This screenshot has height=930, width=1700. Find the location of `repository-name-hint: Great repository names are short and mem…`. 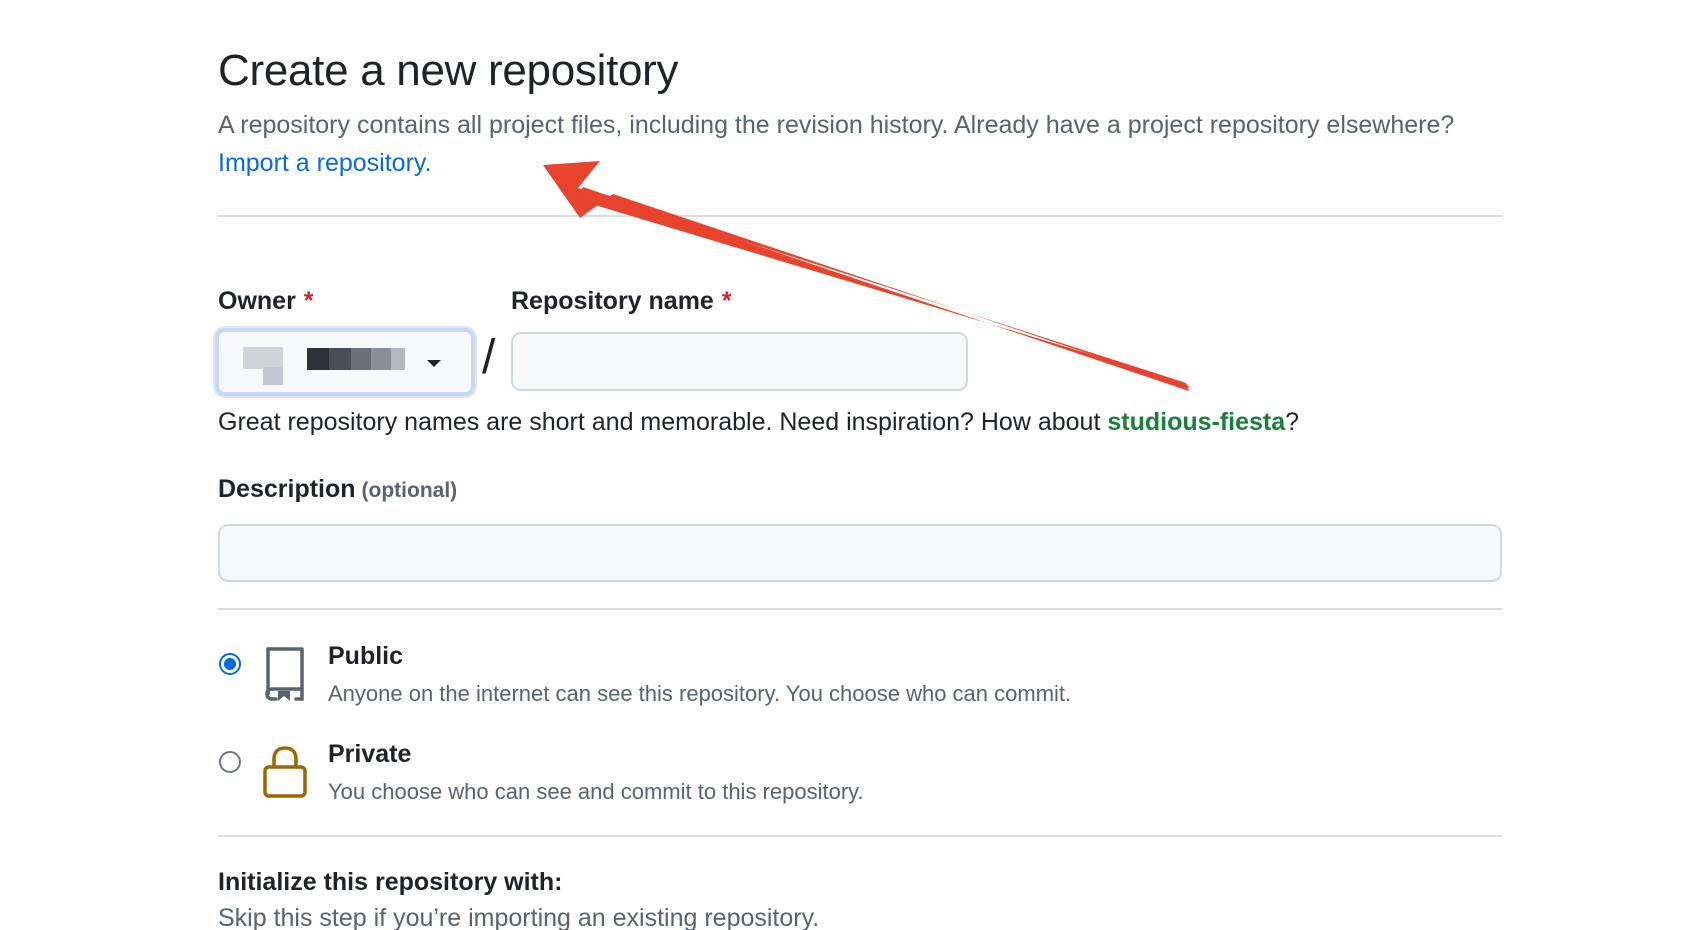

repository-name-hint: Great repository names are short and mem… is located at coordinates (758, 422).